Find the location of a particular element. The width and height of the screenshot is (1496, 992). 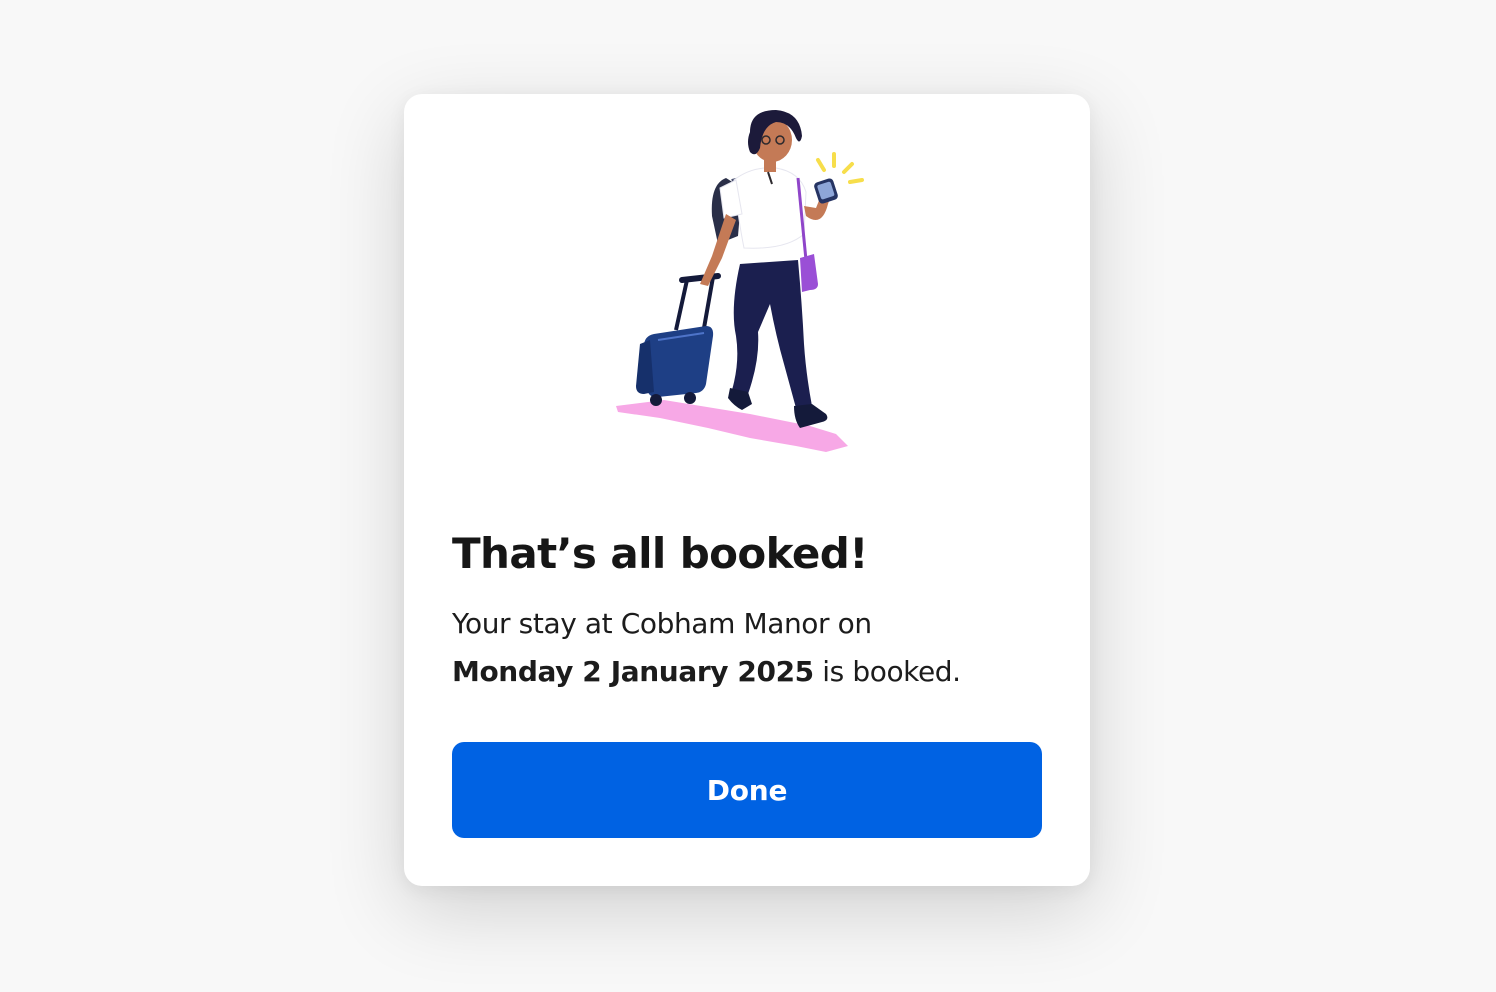

traveller-with-suitcase-illustration is located at coordinates (740, 281).